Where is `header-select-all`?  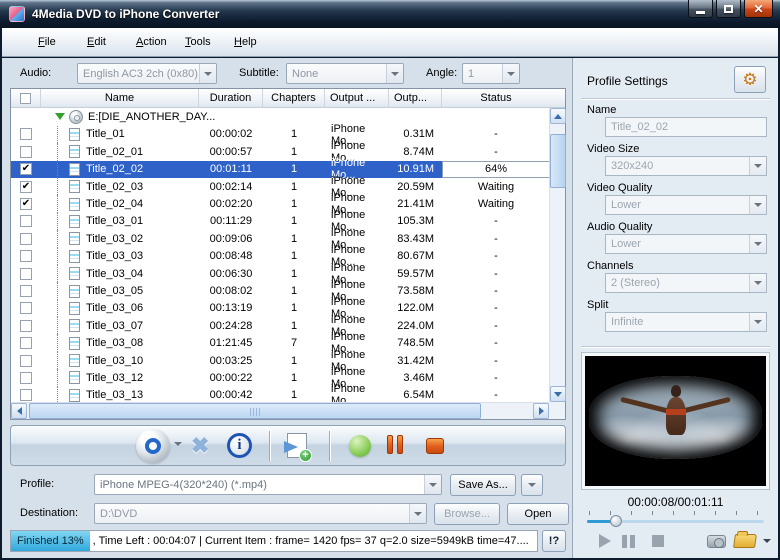
header-select-all is located at coordinates (26, 98).